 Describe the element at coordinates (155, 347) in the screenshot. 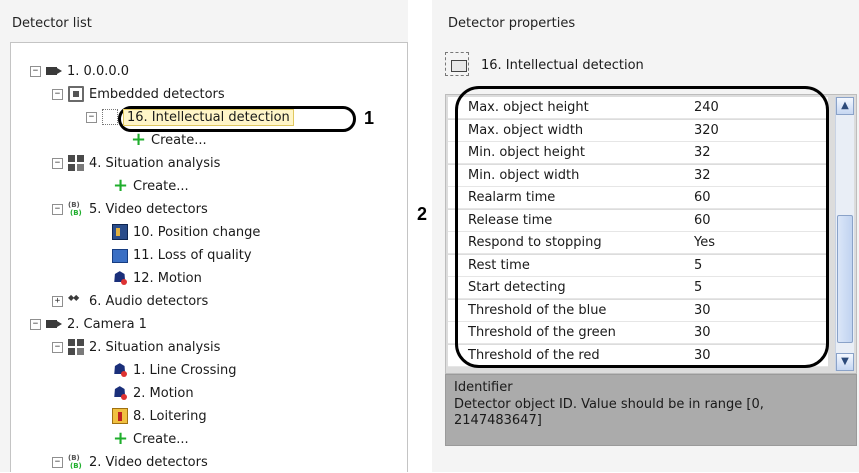

I see `tree-item-label: 2. Situation analysis` at that location.